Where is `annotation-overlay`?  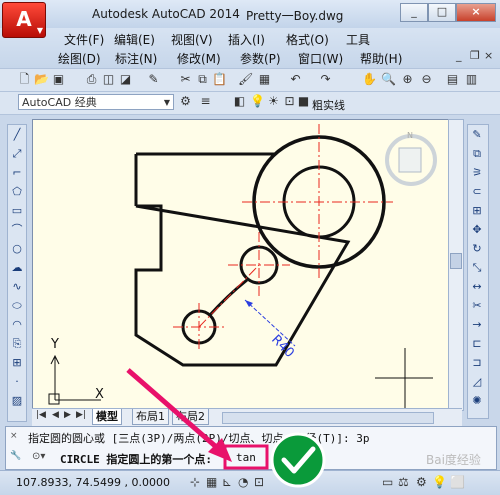
annotation-overlay is located at coordinates (226, 428).